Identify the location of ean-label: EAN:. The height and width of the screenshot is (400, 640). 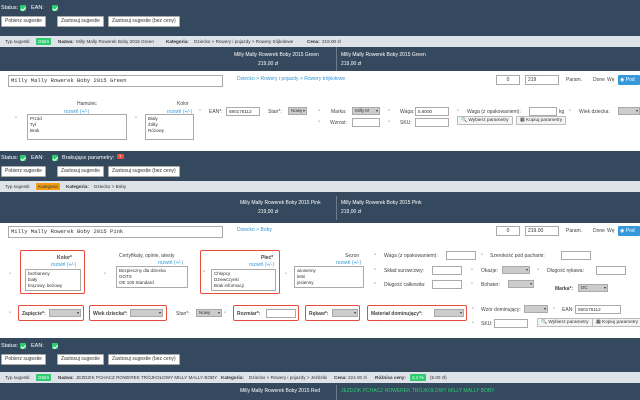
(37, 346).